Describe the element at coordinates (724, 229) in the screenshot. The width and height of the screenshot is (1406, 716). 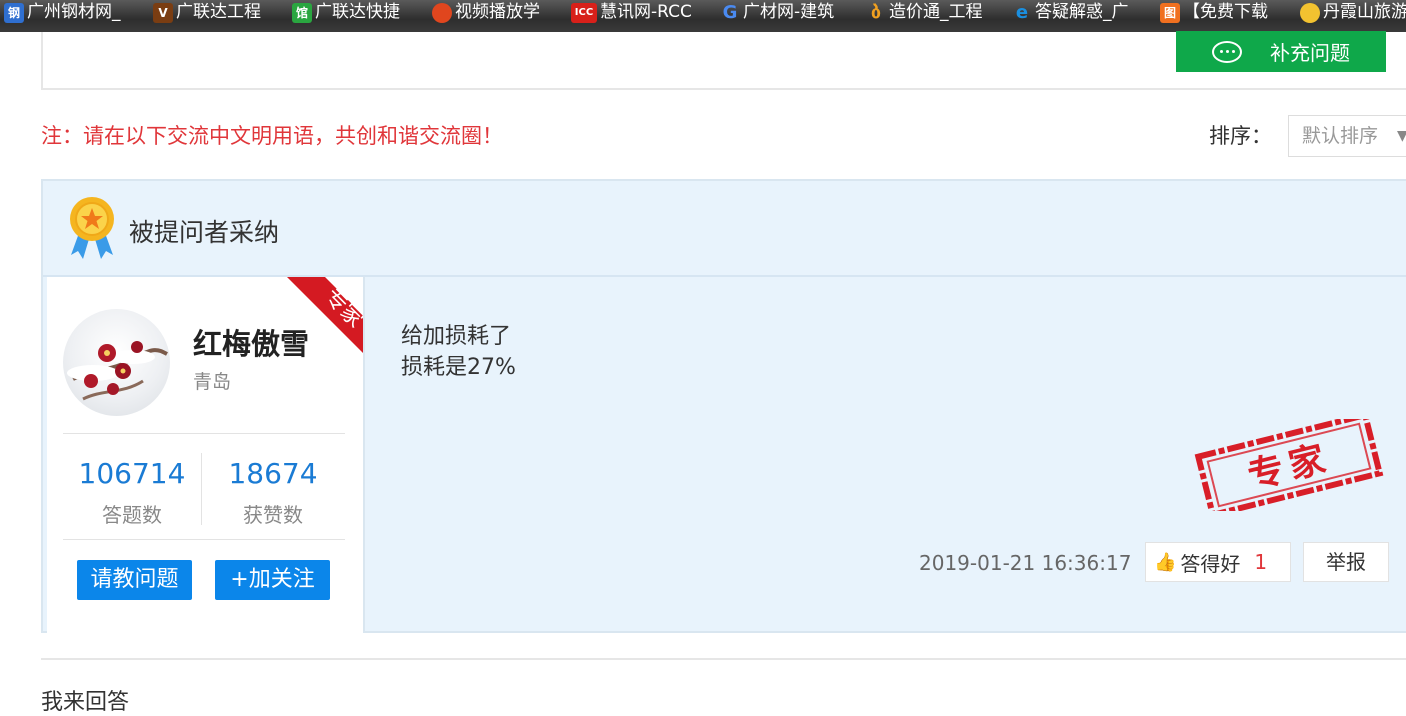
I see `accepted-header: 被提问者采纳` at that location.